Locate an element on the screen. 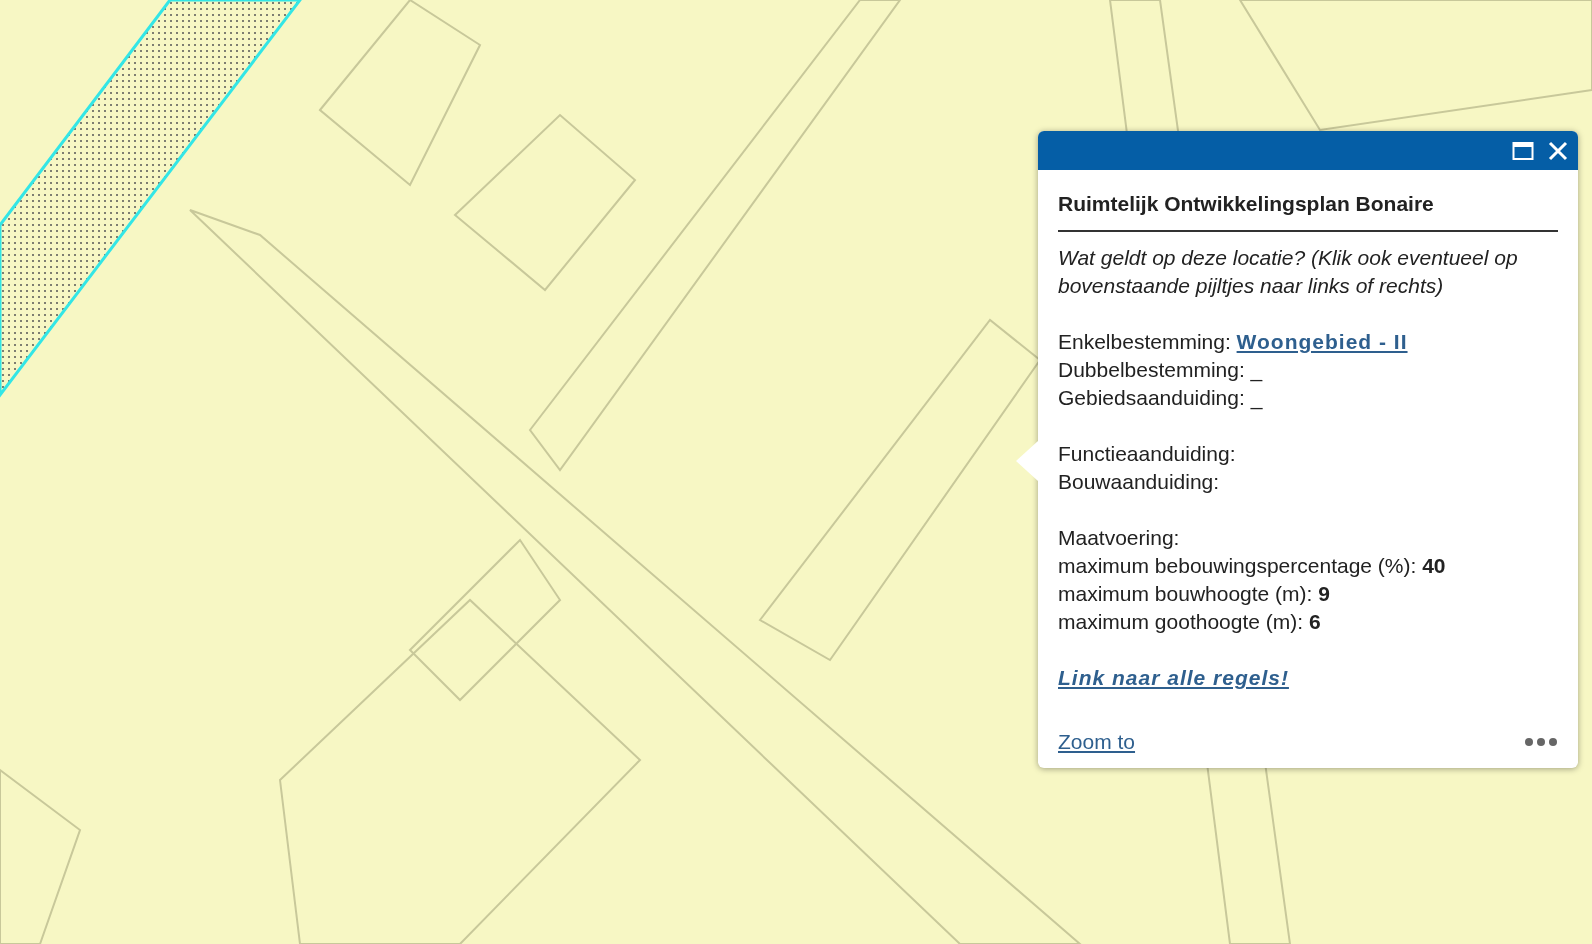 The width and height of the screenshot is (1592, 944). value-link: Woongebied - II is located at coordinates (1322, 341).